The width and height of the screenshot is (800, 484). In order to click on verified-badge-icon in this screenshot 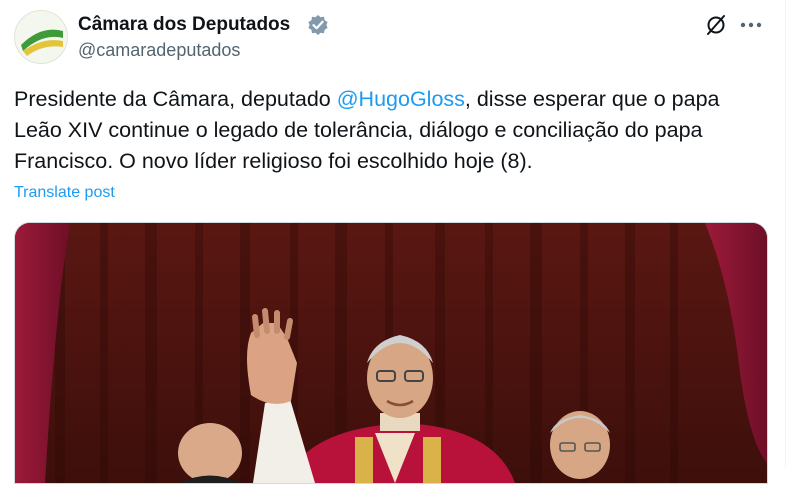, I will do `click(318, 25)`.